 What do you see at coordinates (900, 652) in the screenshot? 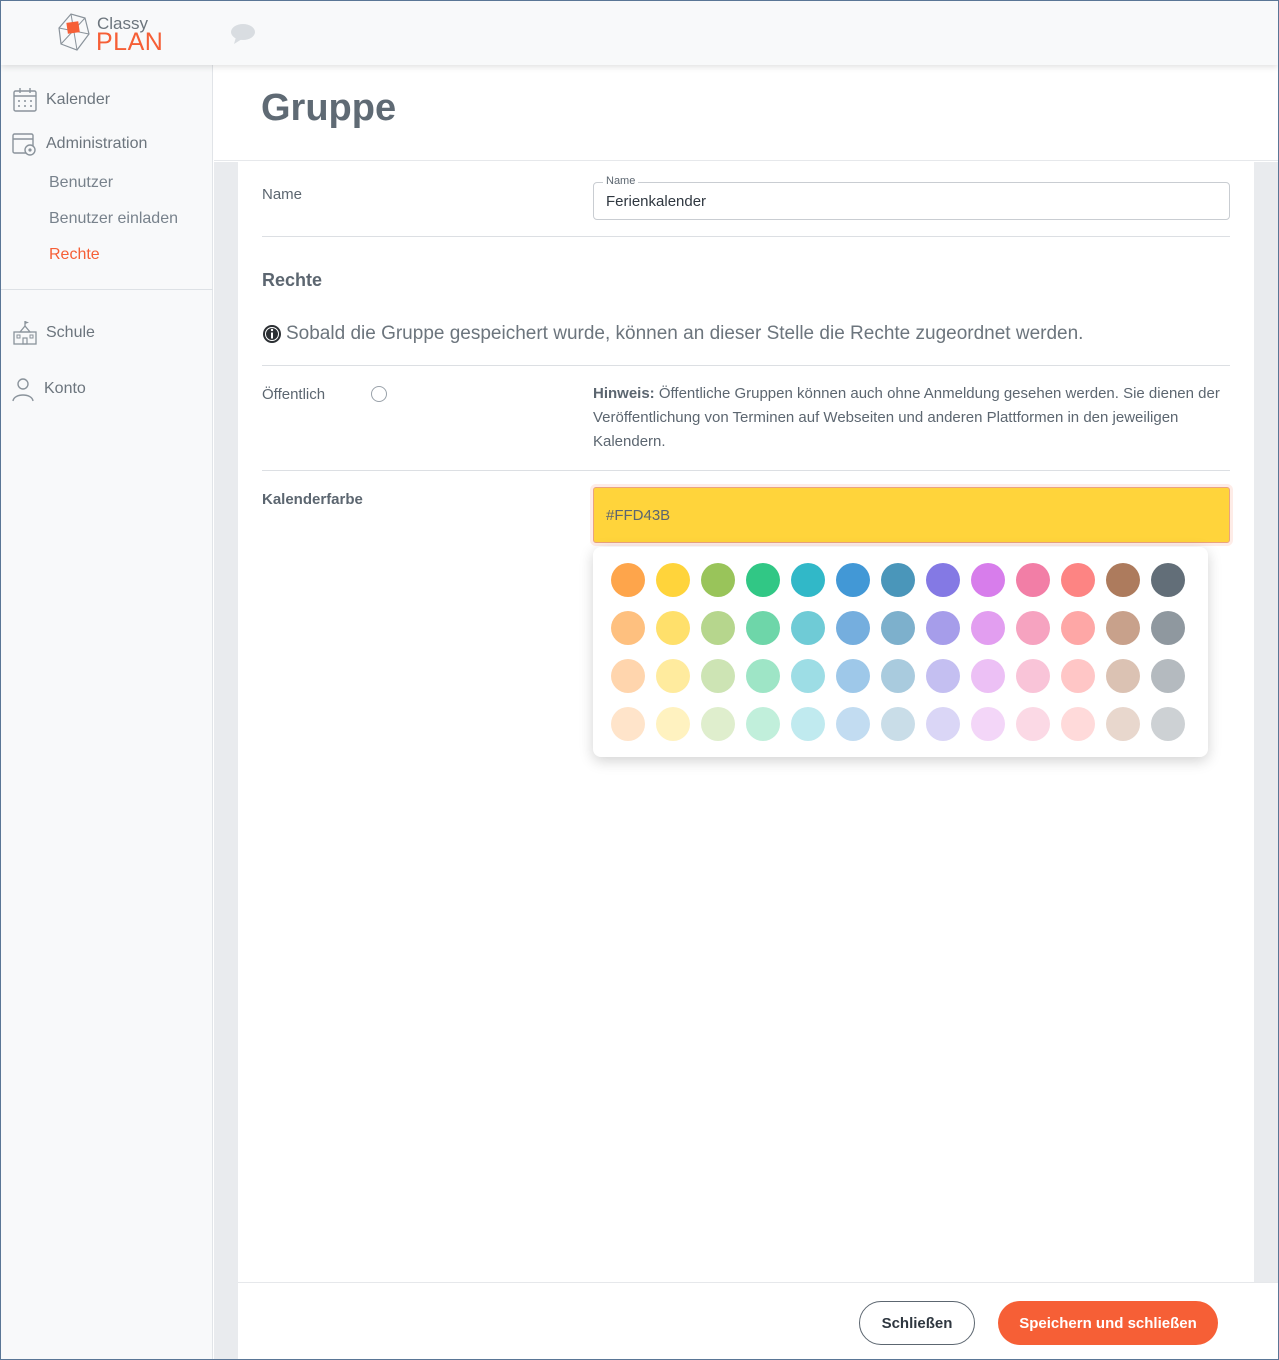
I see `color-palette-popover` at bounding box center [900, 652].